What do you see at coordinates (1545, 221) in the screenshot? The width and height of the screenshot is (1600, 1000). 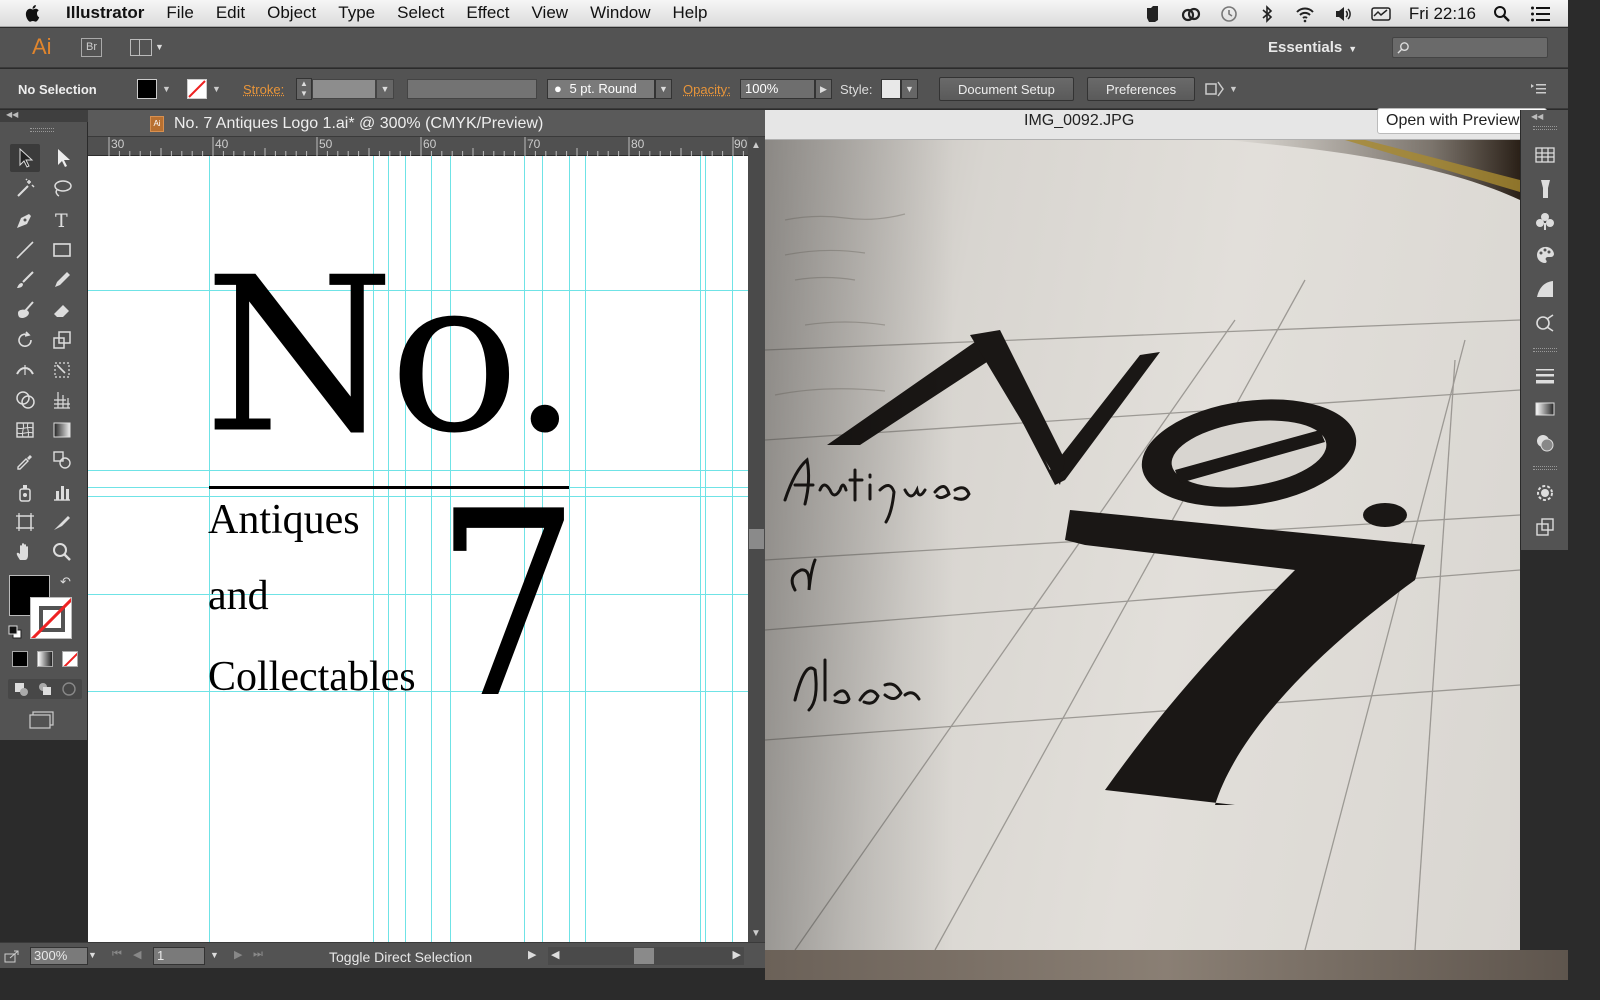 I see `symbols-icon` at bounding box center [1545, 221].